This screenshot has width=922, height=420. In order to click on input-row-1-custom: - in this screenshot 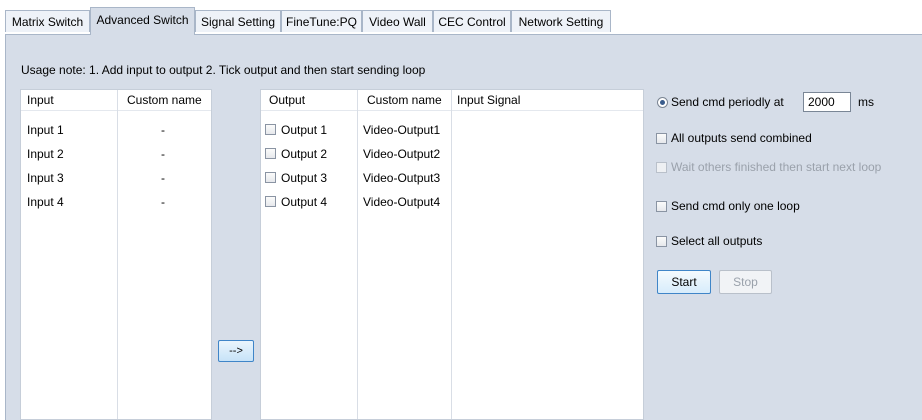, I will do `click(163, 130)`.